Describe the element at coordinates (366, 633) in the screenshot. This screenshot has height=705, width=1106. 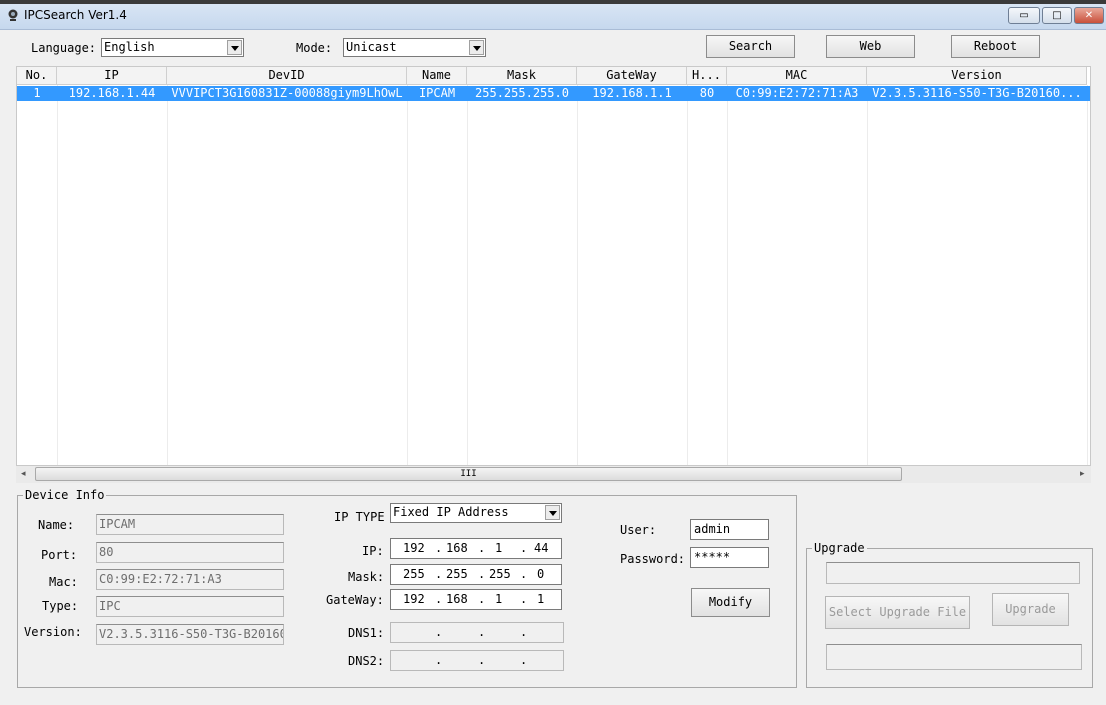
I see `dns1-label: DNS1:` at that location.